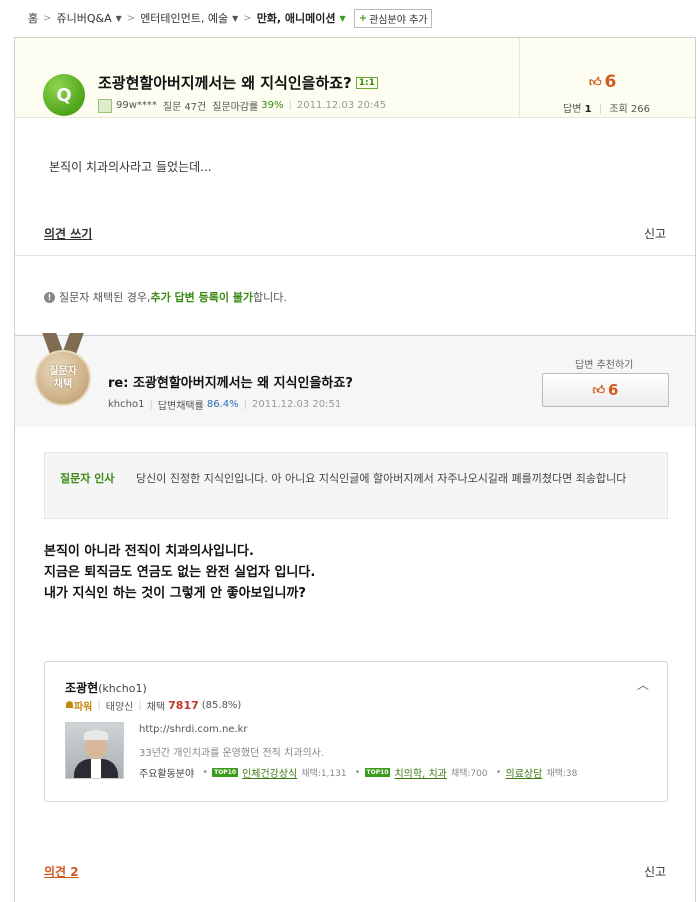 The image size is (699, 902). Describe the element at coordinates (126, 404) in the screenshot. I see `answer-author: khcho1` at that location.